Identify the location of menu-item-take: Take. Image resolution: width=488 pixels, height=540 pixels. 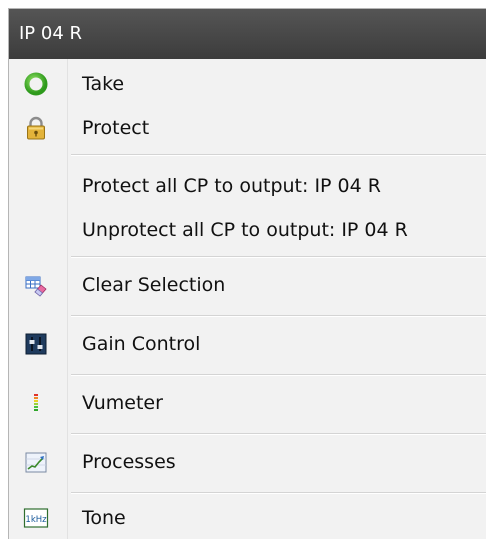
(247, 84).